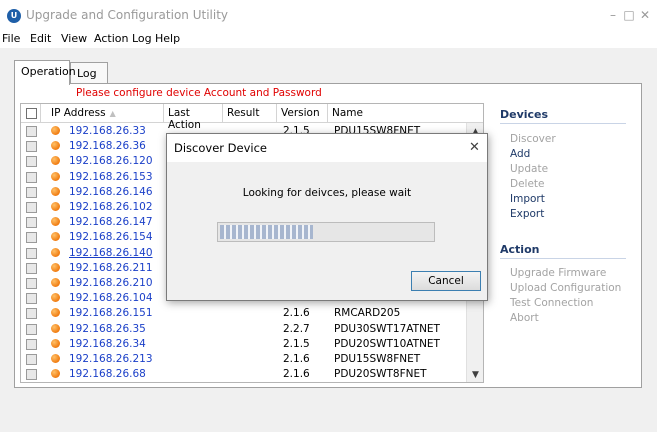 This screenshot has width=657, height=432. What do you see at coordinates (533, 139) in the screenshot?
I see `discover-link: Discover` at bounding box center [533, 139].